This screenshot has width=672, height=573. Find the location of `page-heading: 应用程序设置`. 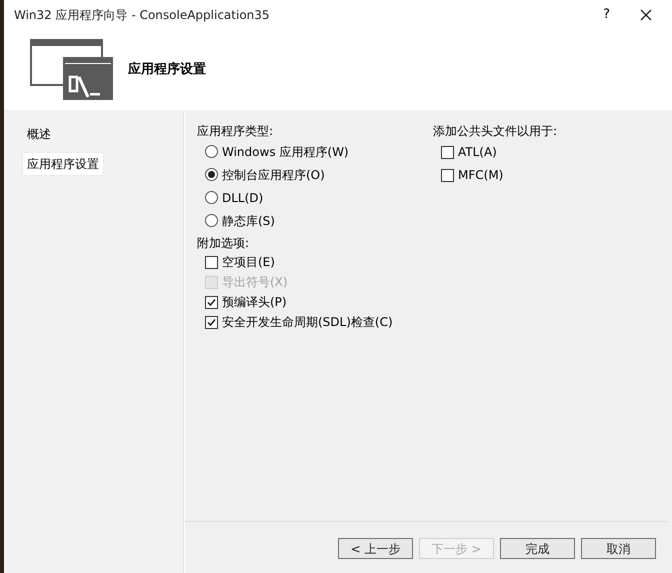

page-heading: 应用程序设置 is located at coordinates (167, 70).